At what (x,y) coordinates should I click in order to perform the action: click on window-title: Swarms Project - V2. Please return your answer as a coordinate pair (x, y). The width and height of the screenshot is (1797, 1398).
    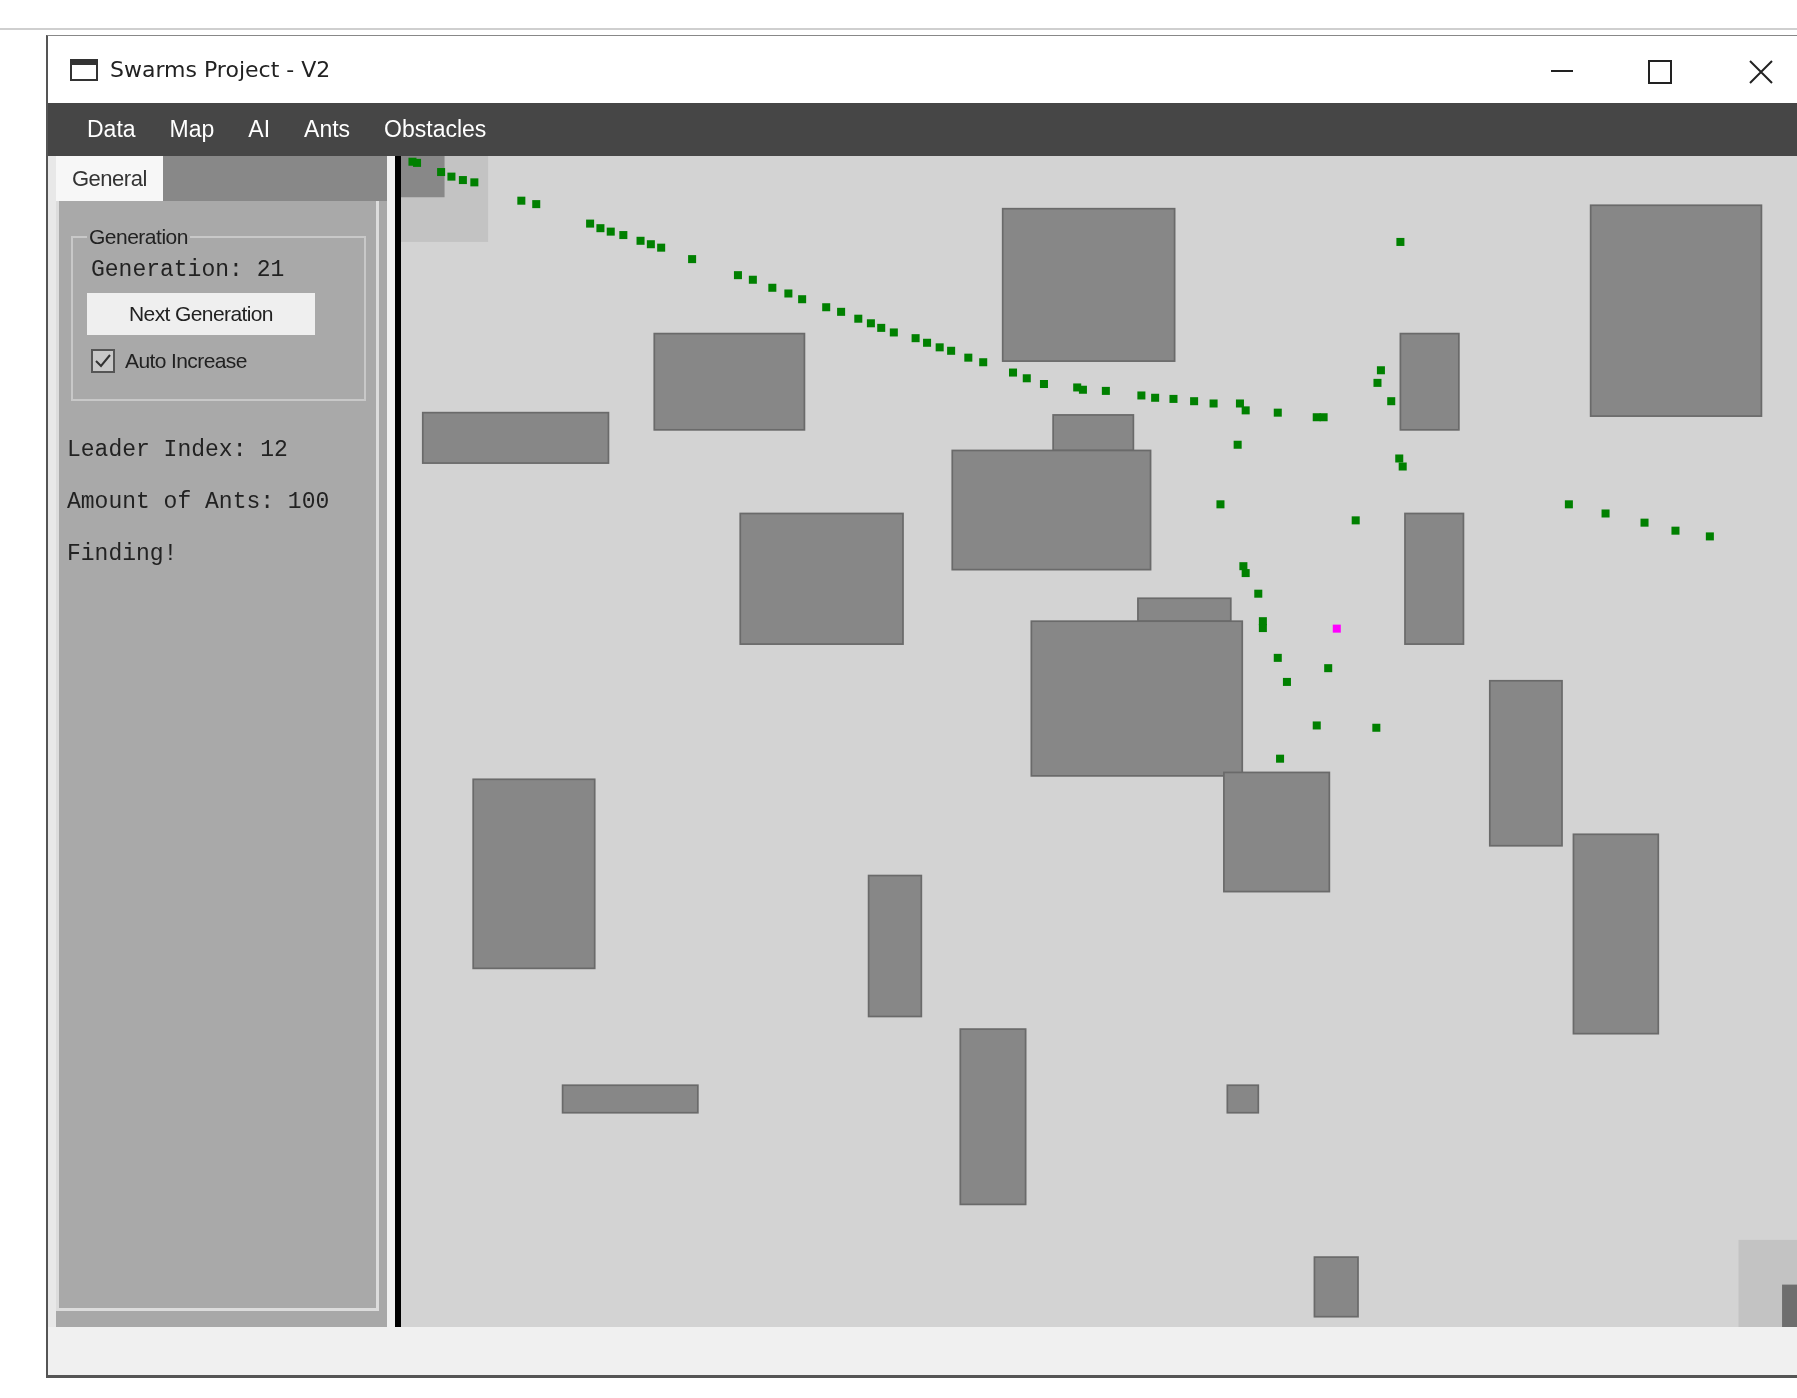
    Looking at the image, I should click on (220, 69).